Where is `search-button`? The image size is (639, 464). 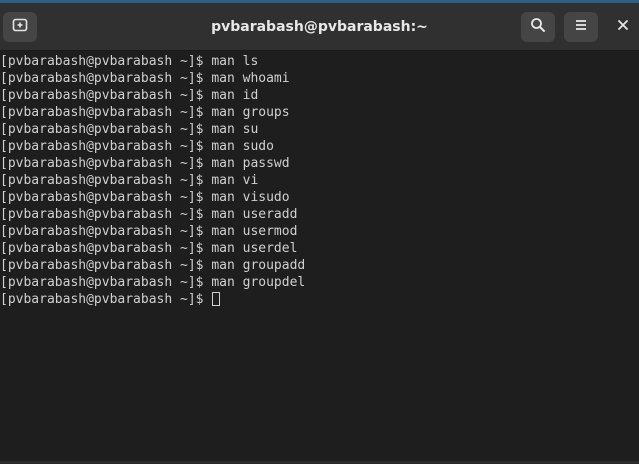
search-button is located at coordinates (538, 27).